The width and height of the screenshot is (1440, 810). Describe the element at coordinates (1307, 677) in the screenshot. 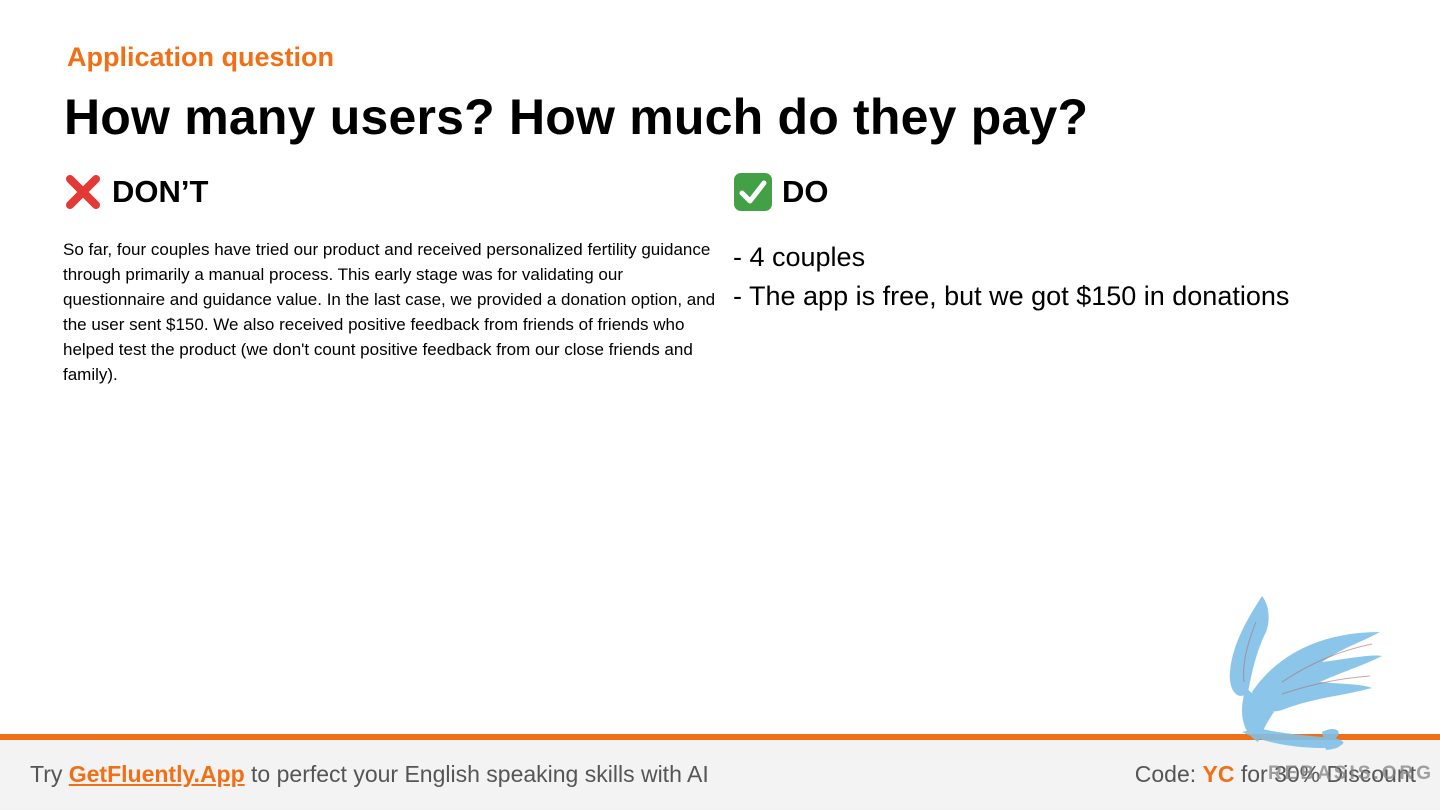

I see `griffin-watermark-icon` at that location.